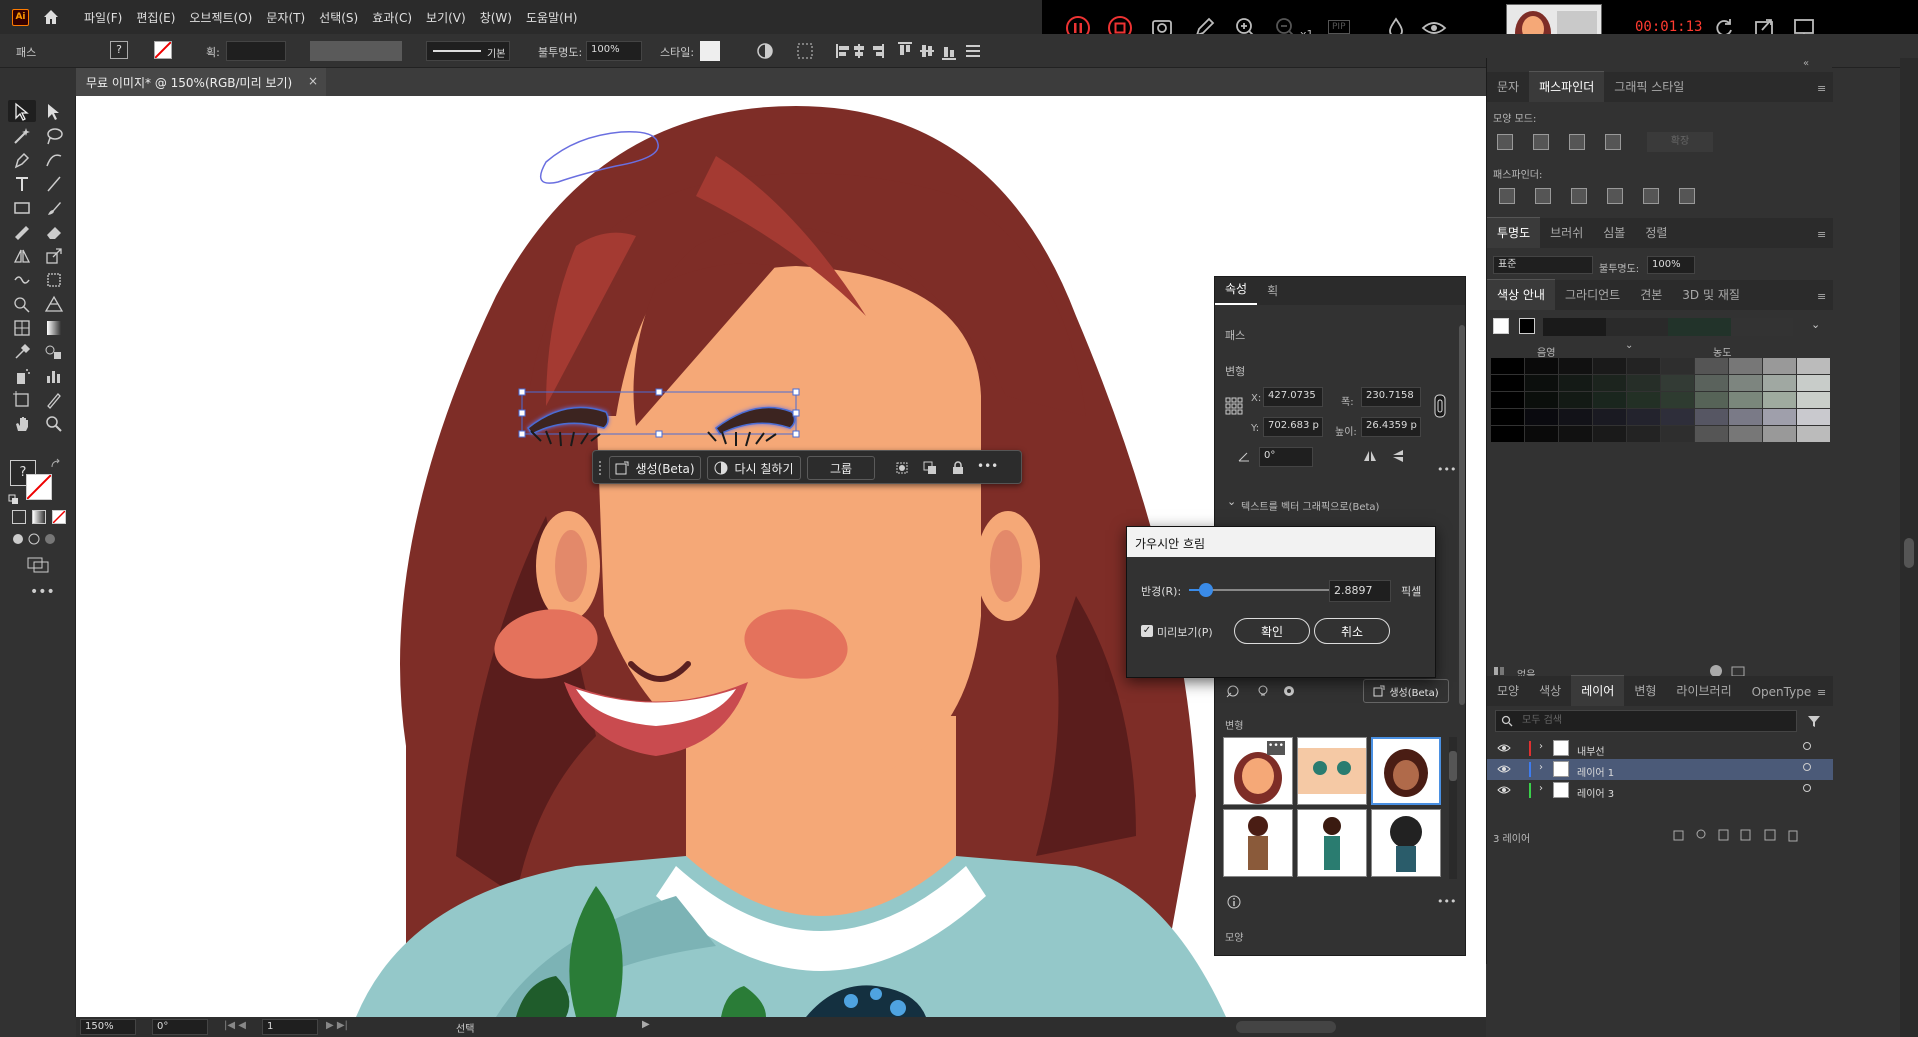 This screenshot has width=1918, height=1037. Describe the element at coordinates (496, 17) in the screenshot. I see `menu-item-7: 창(W)` at that location.